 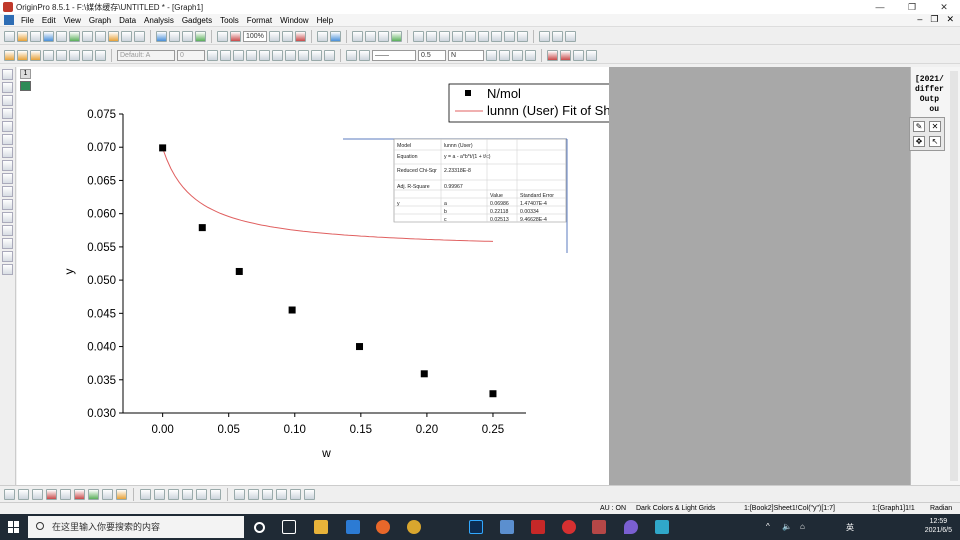 What do you see at coordinates (7, 165) in the screenshot?
I see `region-tool-icon` at bounding box center [7, 165].